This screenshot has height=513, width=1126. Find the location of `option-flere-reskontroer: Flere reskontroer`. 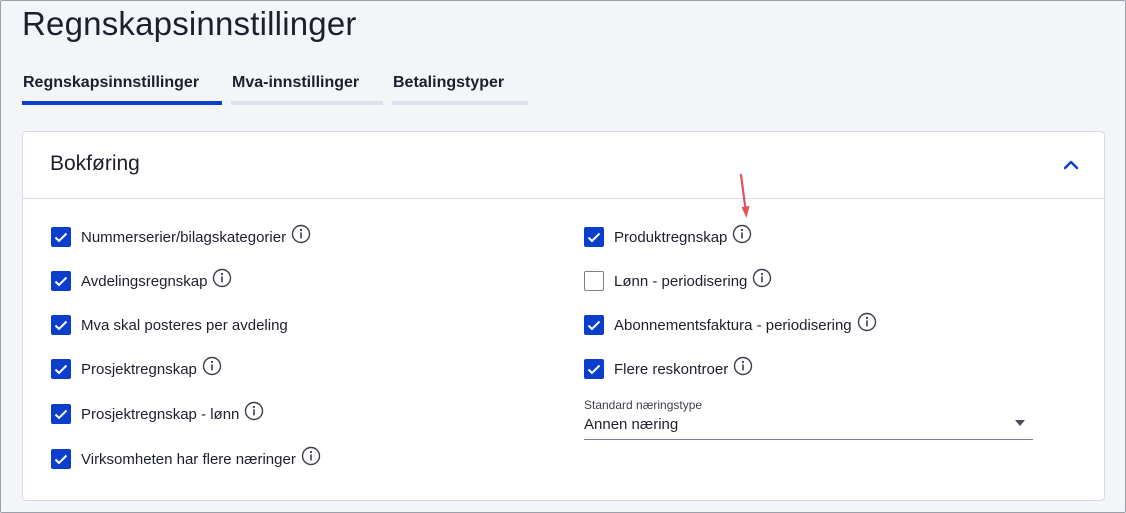

option-flere-reskontroer: Flere reskontroer is located at coordinates (668, 368).